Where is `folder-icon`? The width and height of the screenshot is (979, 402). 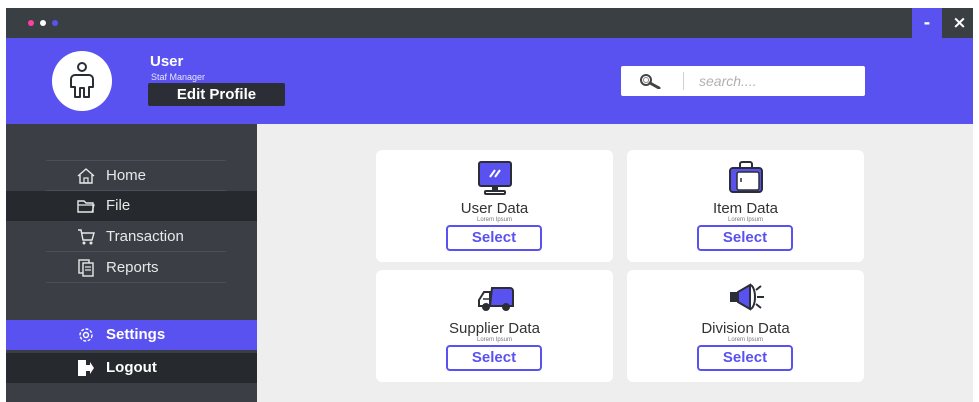
folder-icon is located at coordinates (86, 206).